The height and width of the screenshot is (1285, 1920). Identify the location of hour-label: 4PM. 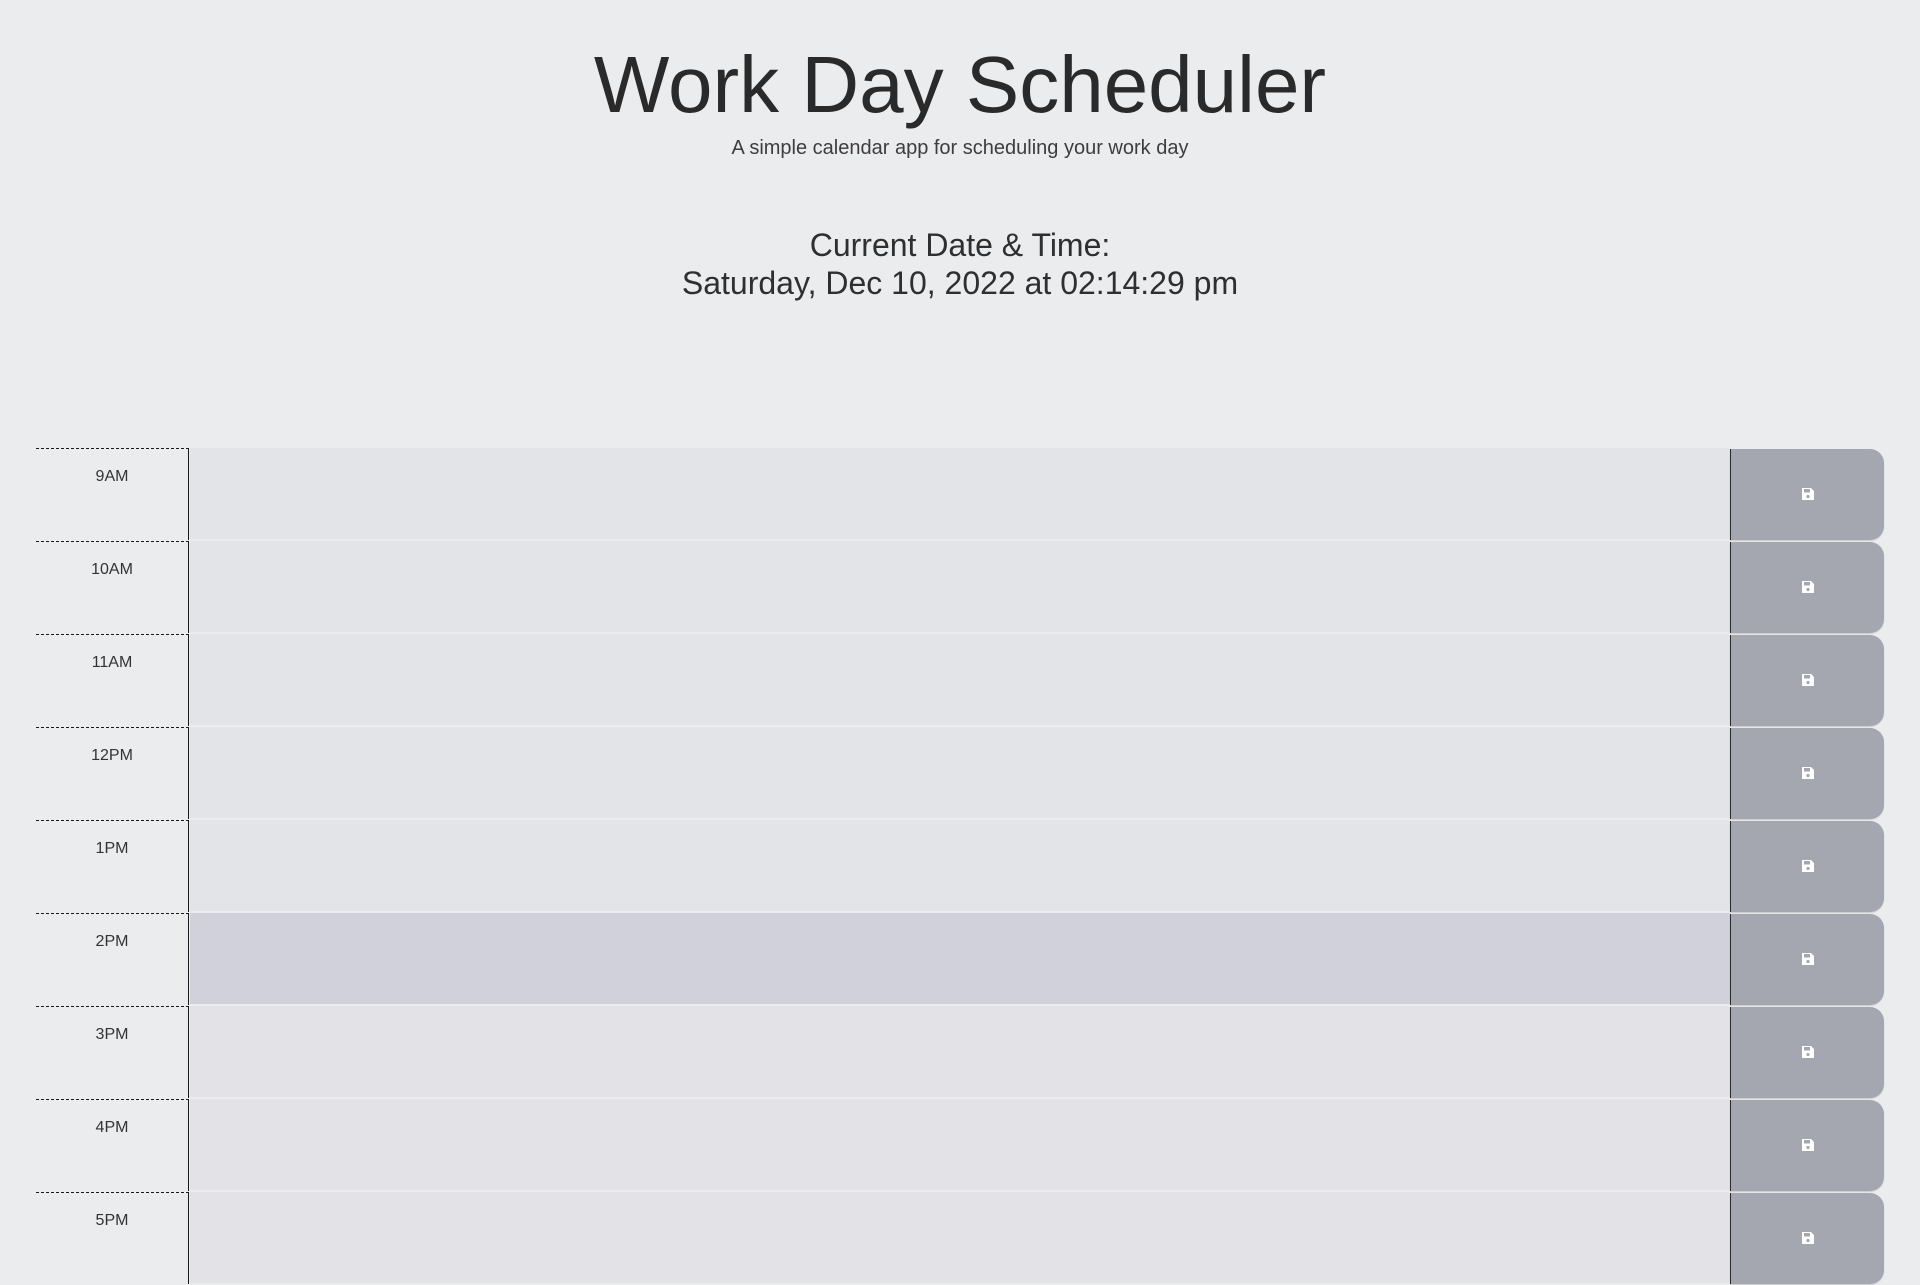
(112, 1145).